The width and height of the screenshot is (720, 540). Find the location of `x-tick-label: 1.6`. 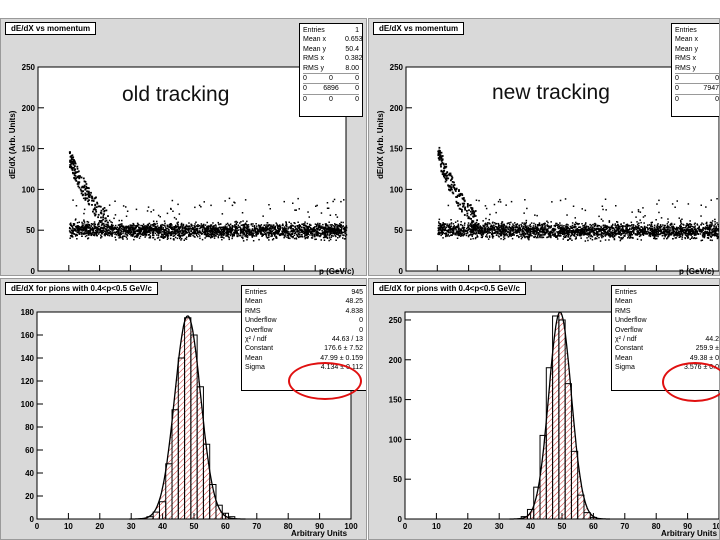

x-tick-label: 1.6 is located at coordinates (657, 275).